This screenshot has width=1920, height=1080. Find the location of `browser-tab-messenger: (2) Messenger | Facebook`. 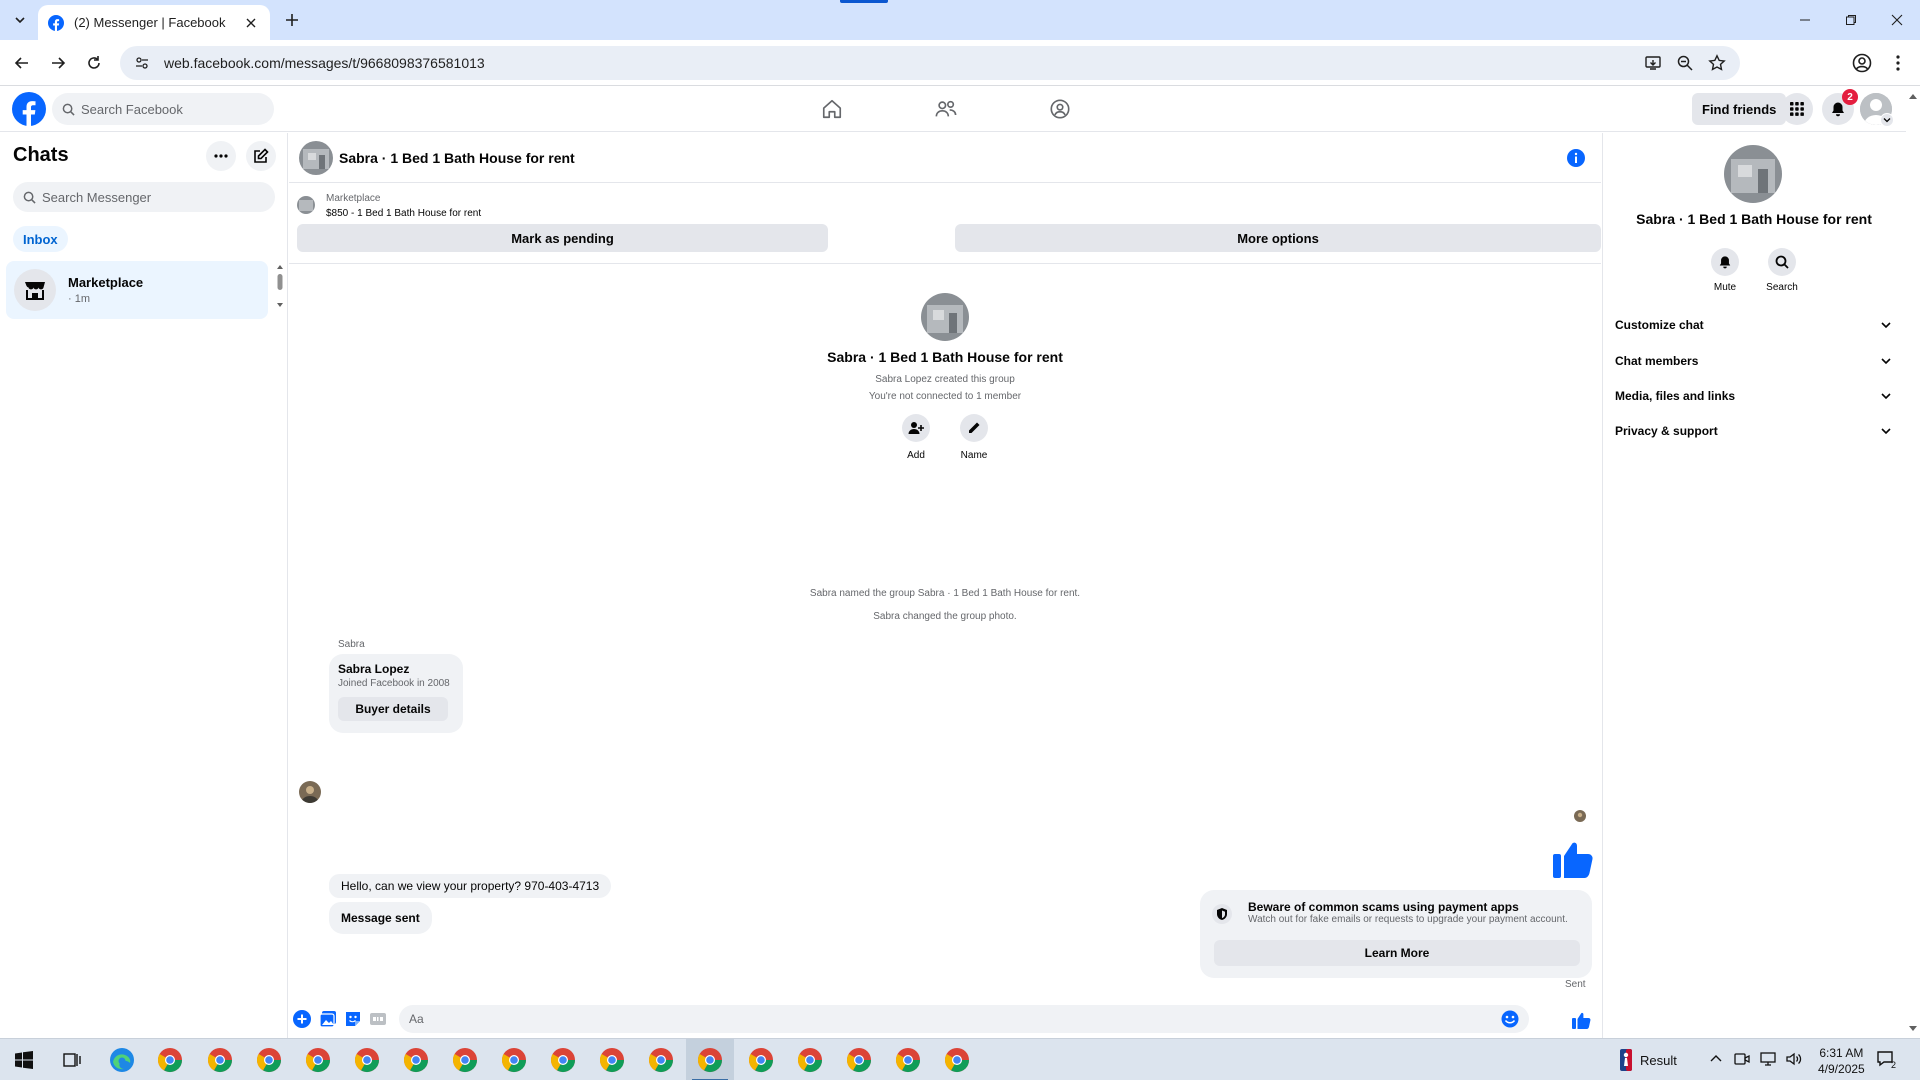

browser-tab-messenger: (2) Messenger | Facebook is located at coordinates (154, 22).